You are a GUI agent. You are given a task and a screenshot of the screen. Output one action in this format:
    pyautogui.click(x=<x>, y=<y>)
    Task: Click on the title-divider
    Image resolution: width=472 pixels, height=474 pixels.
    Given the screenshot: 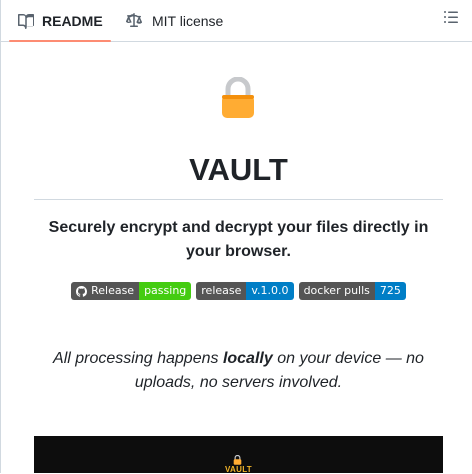 What is the action you would take?
    pyautogui.click(x=238, y=199)
    